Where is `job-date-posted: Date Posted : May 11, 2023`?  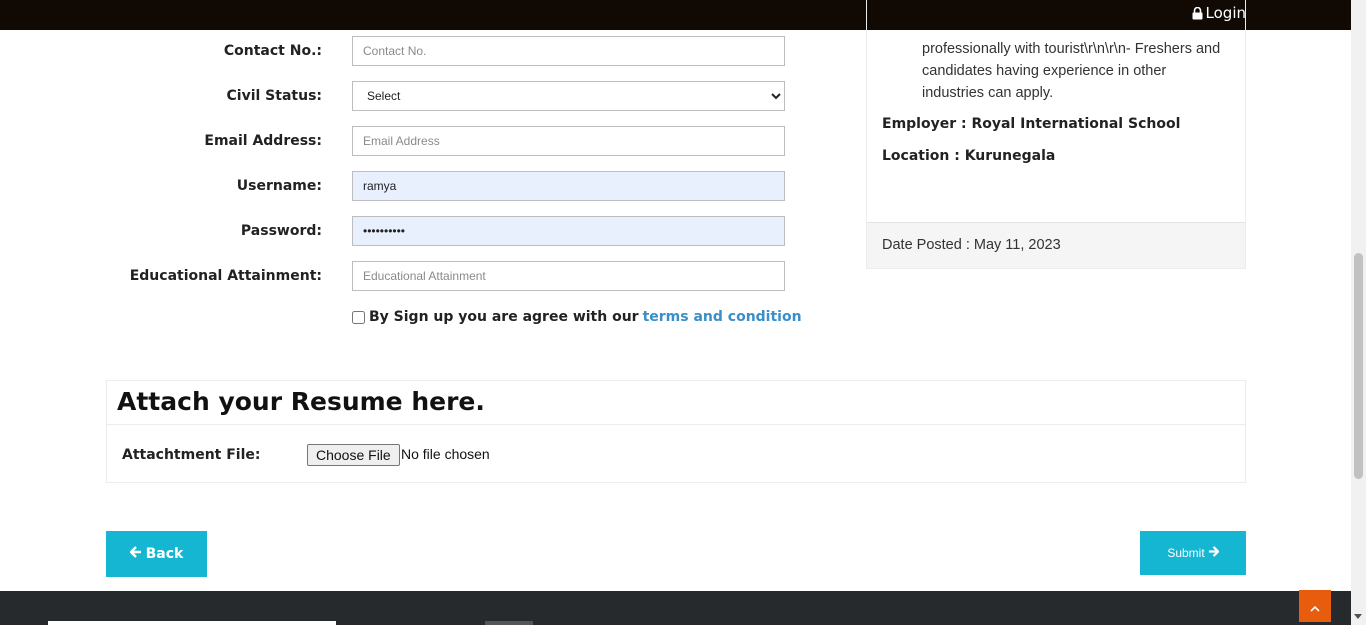
job-date-posted: Date Posted : May 11, 2023 is located at coordinates (1056, 245).